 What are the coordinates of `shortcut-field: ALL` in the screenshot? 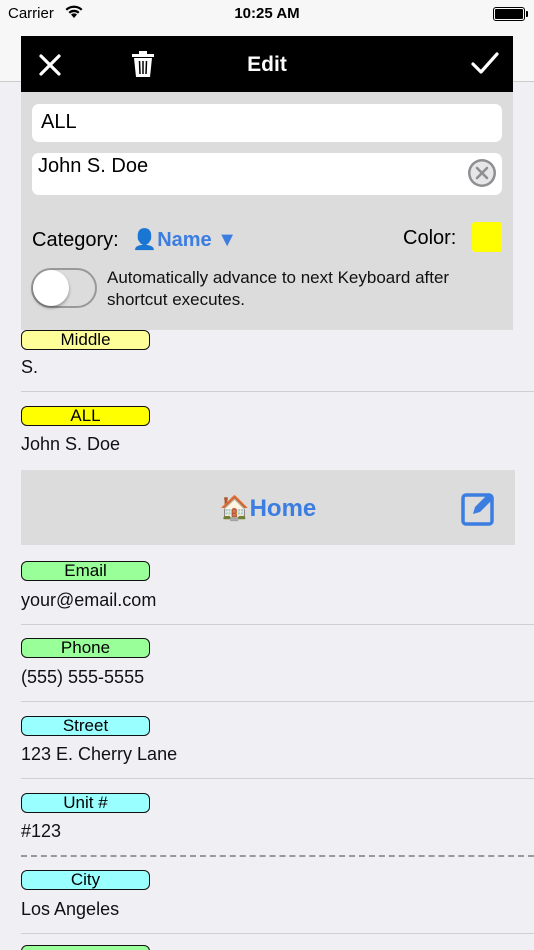 It's located at (267, 123).